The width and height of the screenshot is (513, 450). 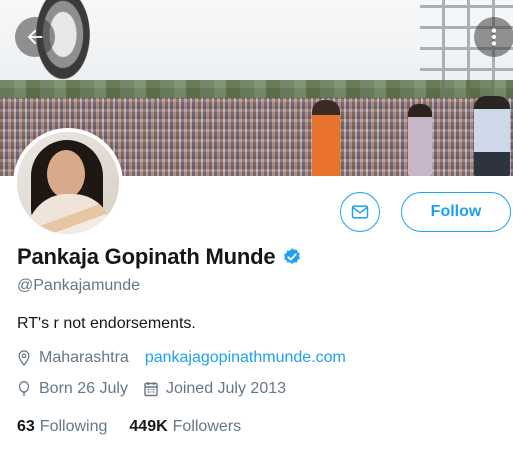 I want to click on birthday-item: Born 26 July, so click(x=72, y=389).